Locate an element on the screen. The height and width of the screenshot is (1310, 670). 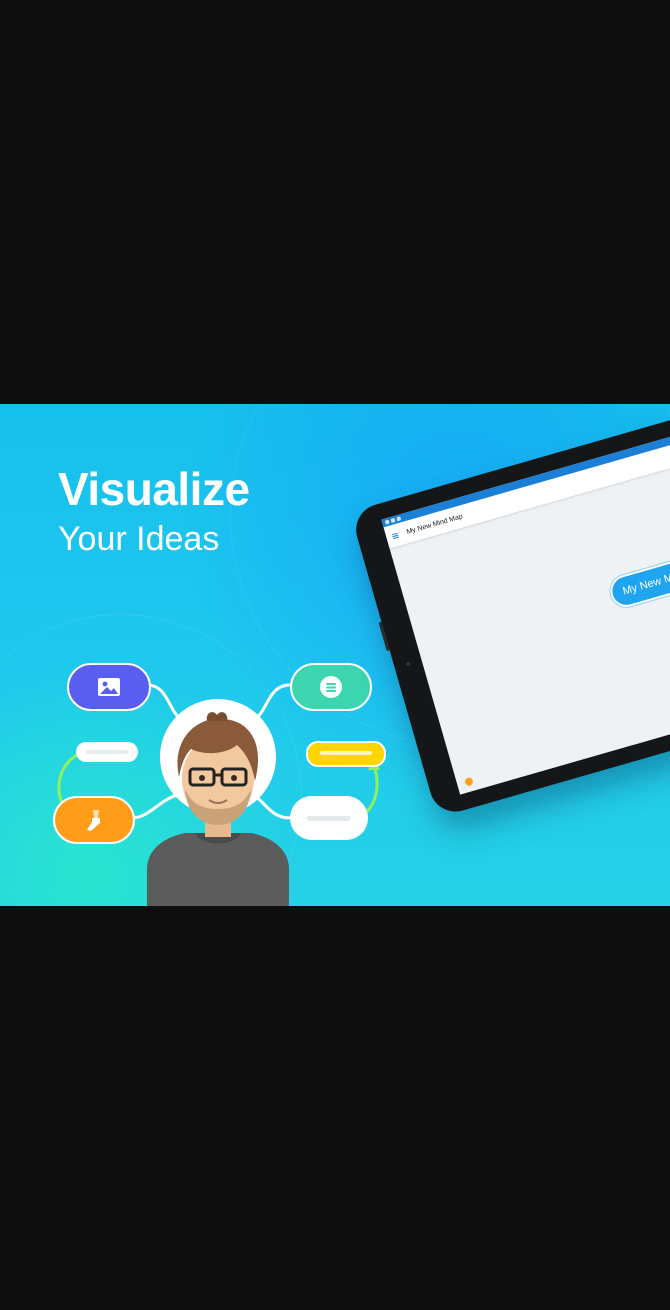
mind-map-style-node is located at coordinates (94, 820).